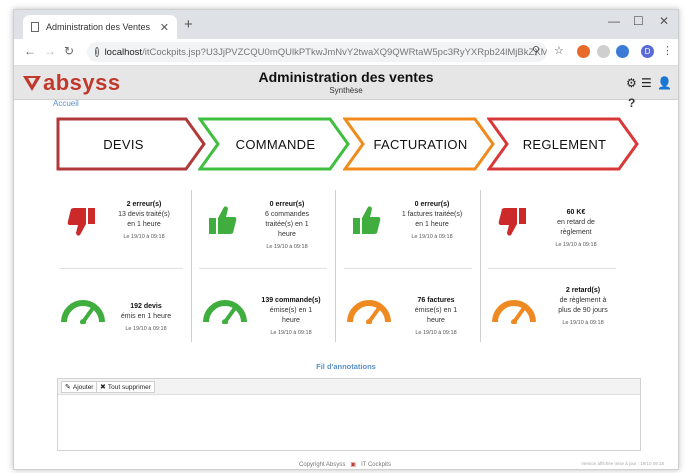 Image resolution: width=689 pixels, height=473 pixels. I want to click on kpi-text: 13 devis traité(s), so click(144, 214).